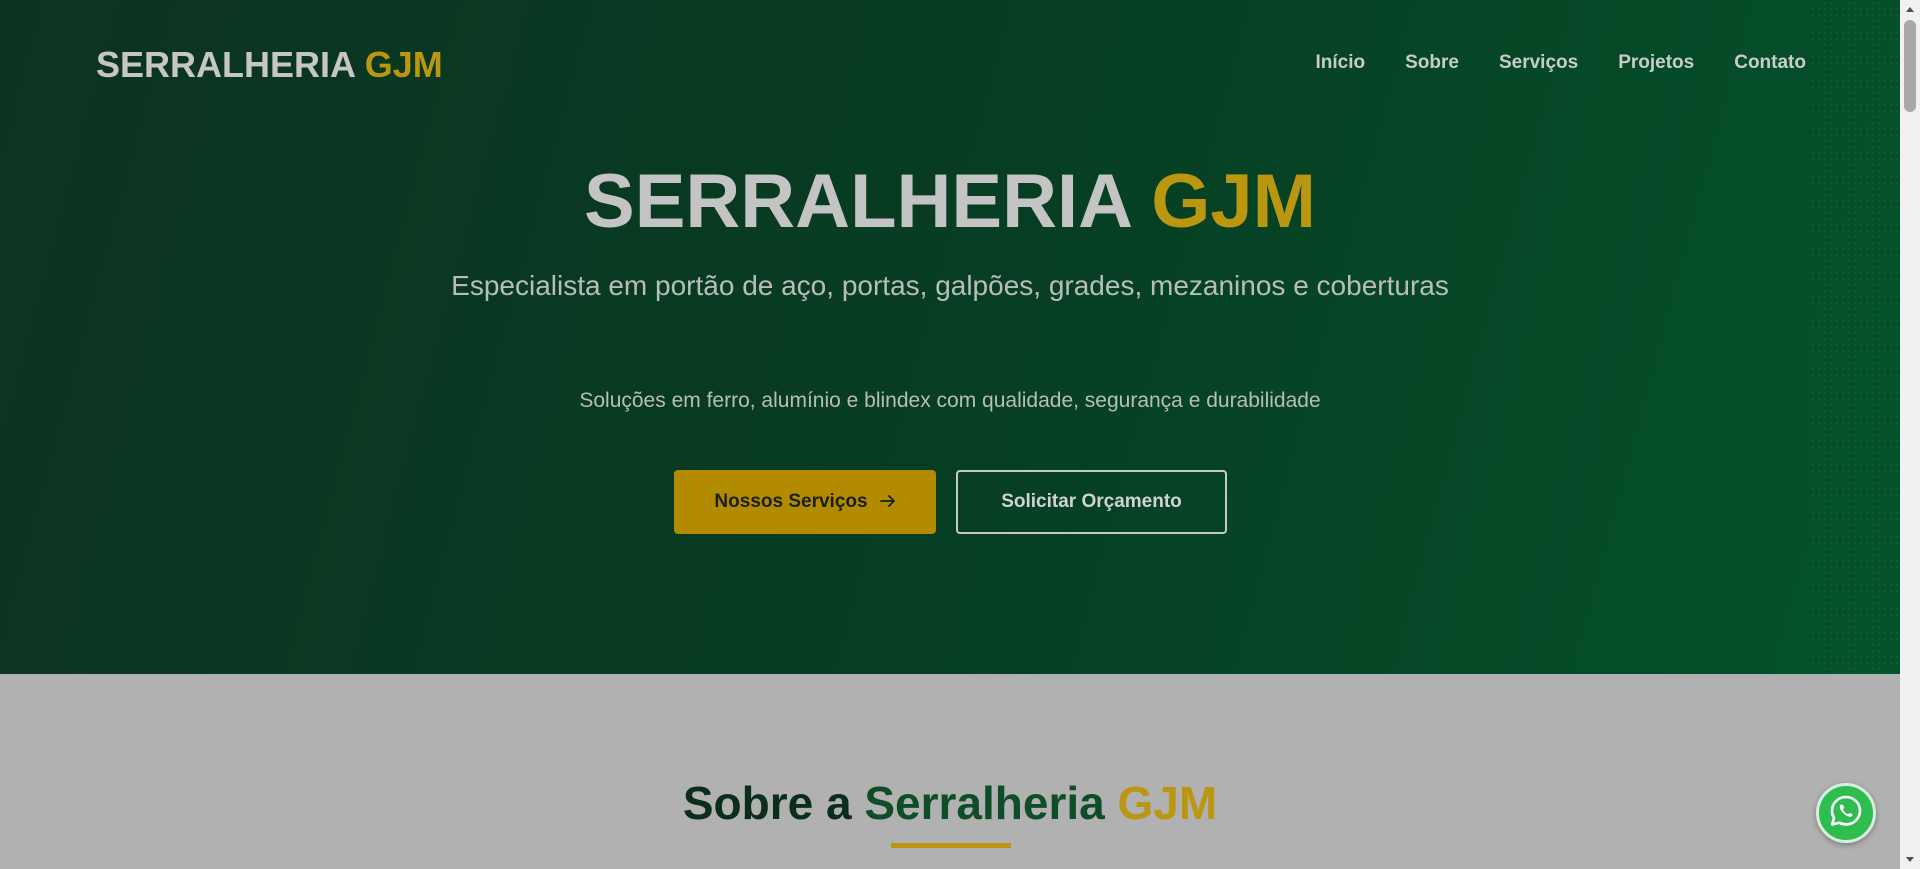 Image resolution: width=1920 pixels, height=869 pixels. Describe the element at coordinates (1770, 63) in the screenshot. I see `nav-item-contato: Contato` at that location.